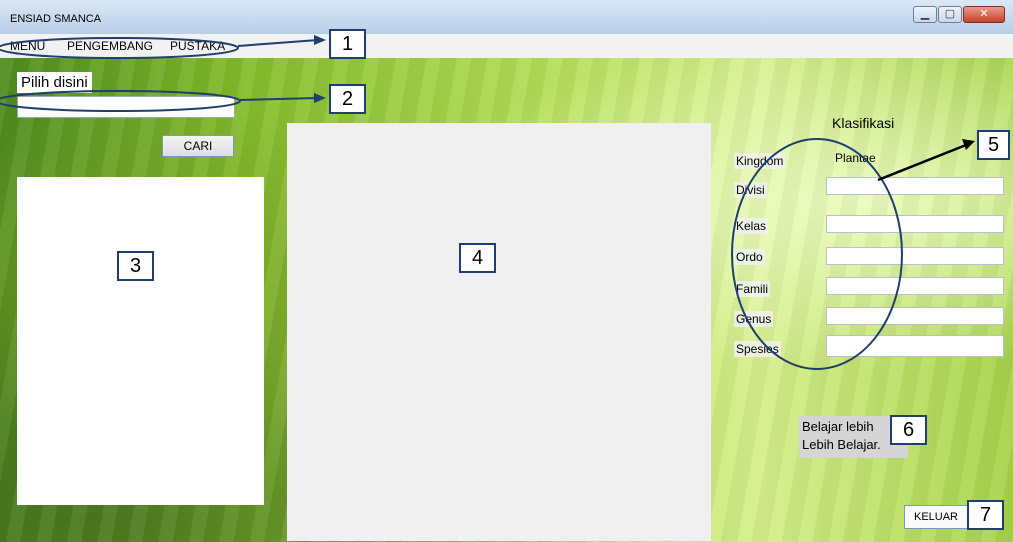  Describe the element at coordinates (347, 44) in the screenshot. I see `annotation-badge-1: 1` at that location.